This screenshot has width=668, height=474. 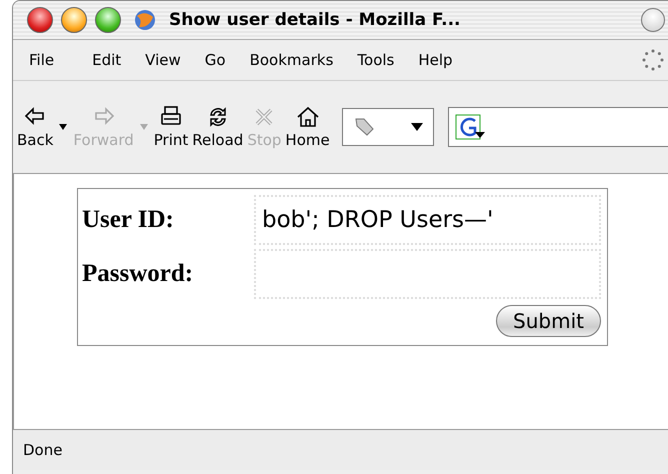 I want to click on submit-button: Submit, so click(x=548, y=321).